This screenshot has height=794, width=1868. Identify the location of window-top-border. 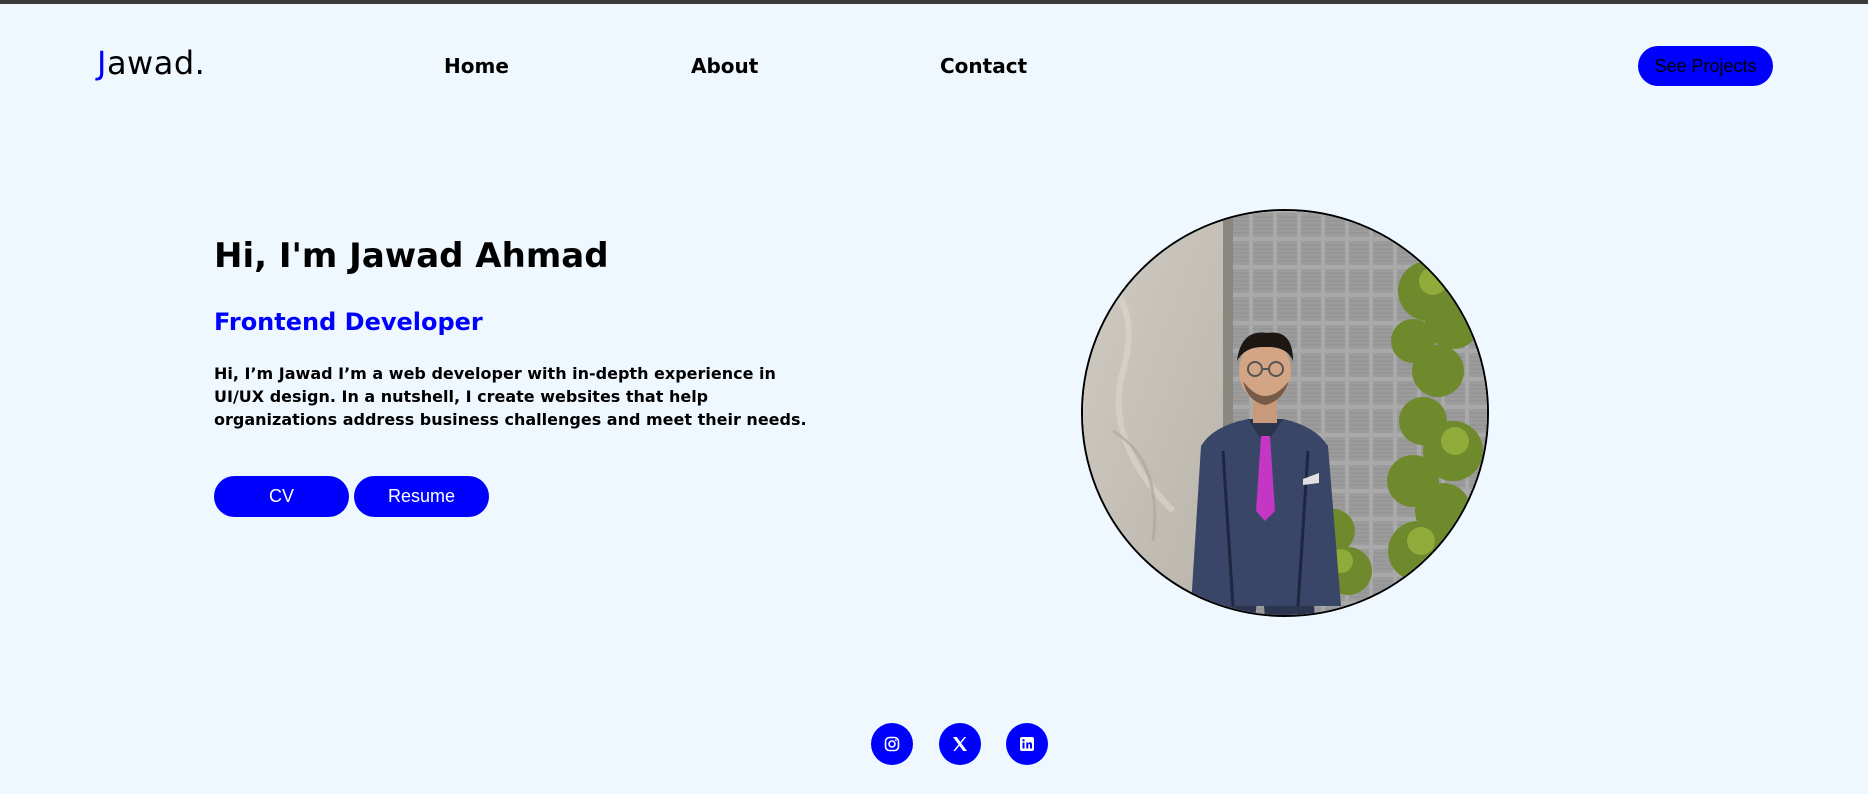
(934, 2).